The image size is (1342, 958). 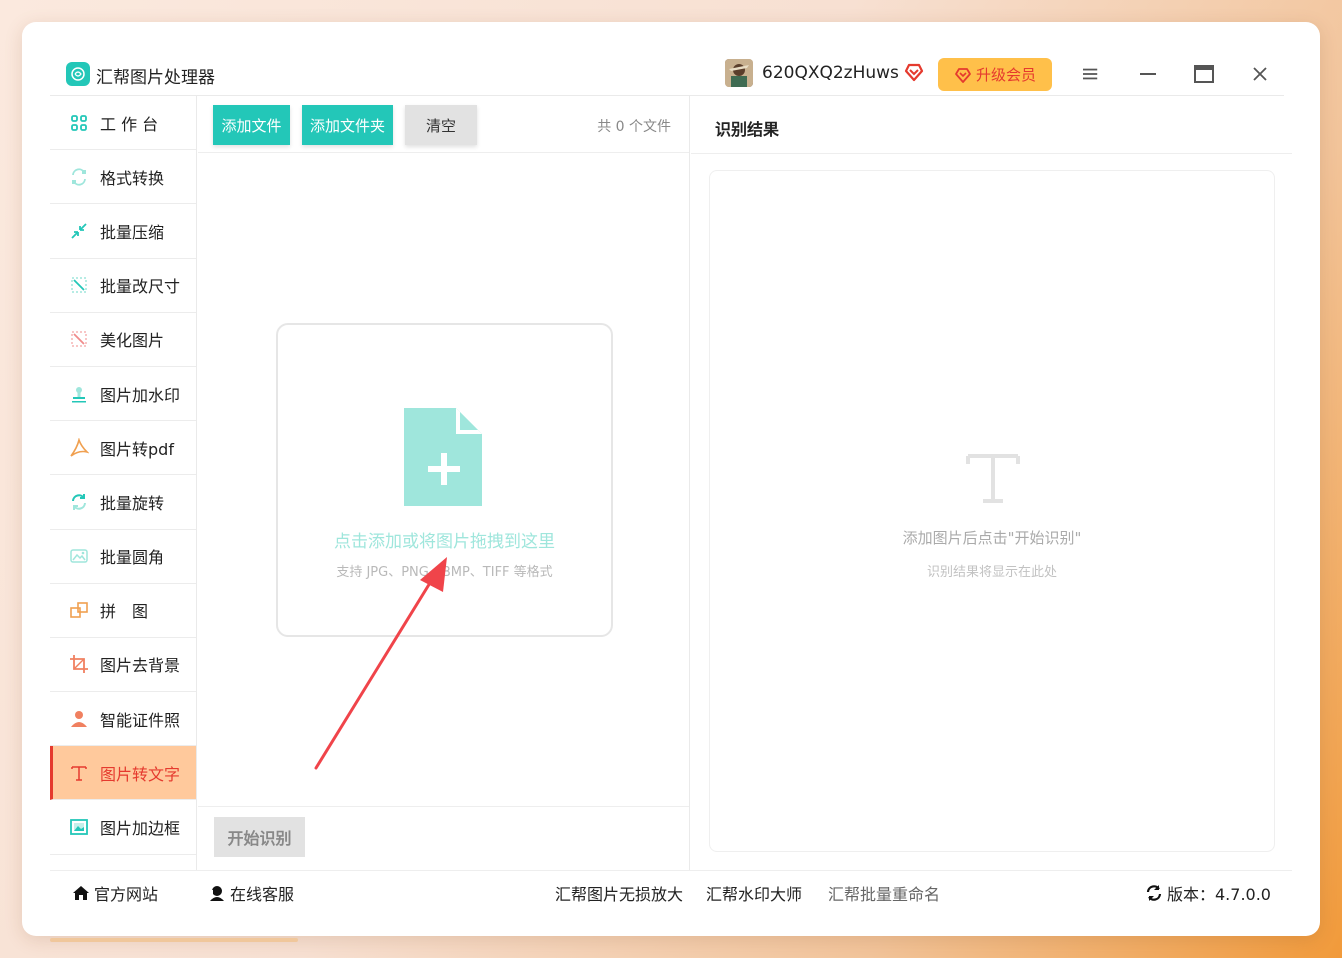 What do you see at coordinates (634, 127) in the screenshot?
I see `file-count: 共 0 个文件` at bounding box center [634, 127].